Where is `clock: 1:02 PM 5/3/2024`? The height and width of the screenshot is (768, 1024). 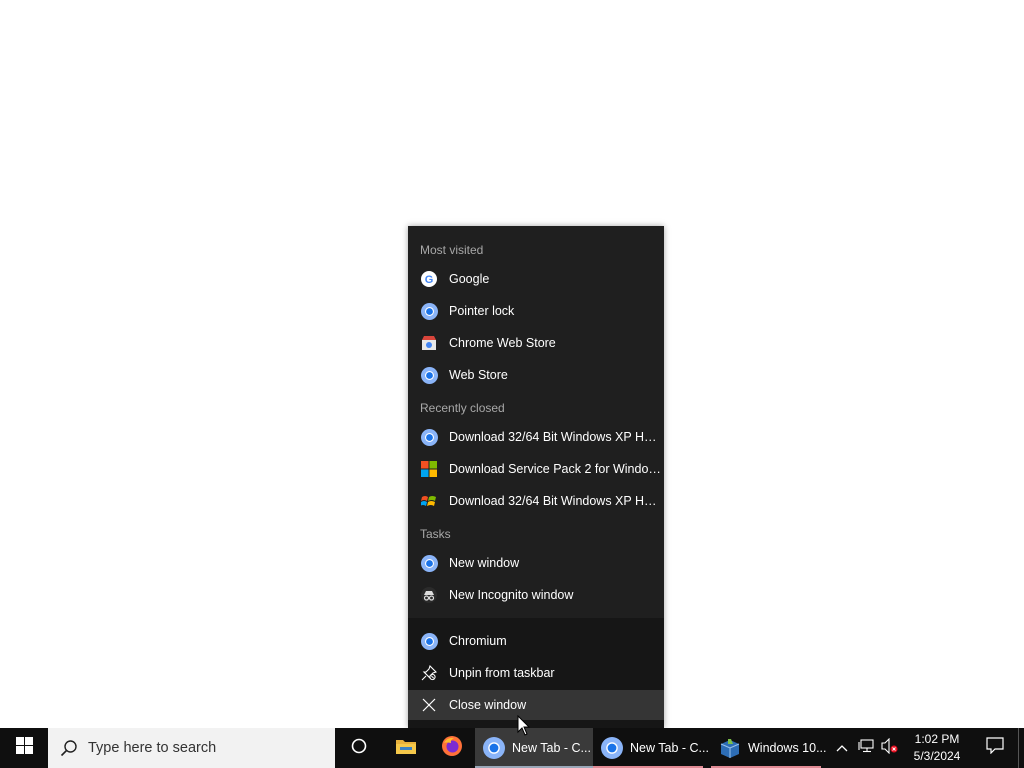 clock: 1:02 PM 5/3/2024 is located at coordinates (937, 748).